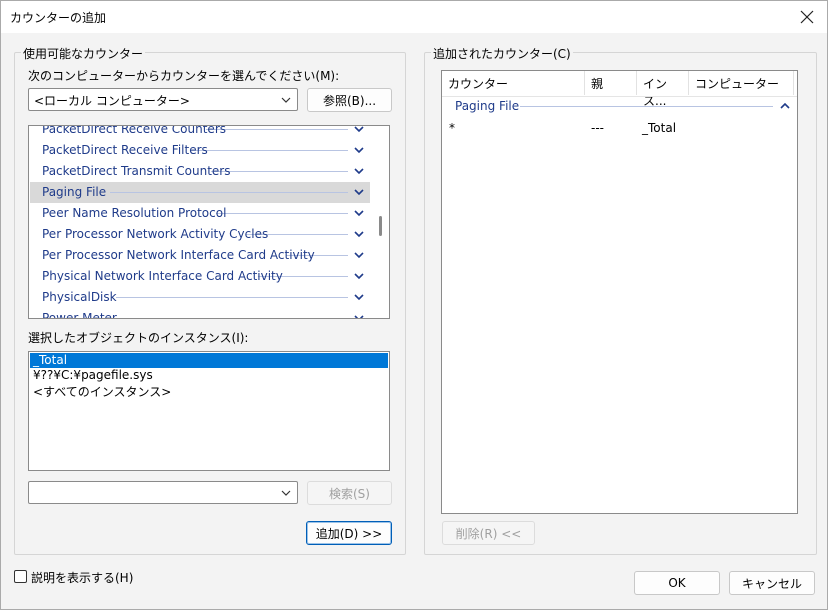 The height and width of the screenshot is (610, 828). Describe the element at coordinates (58, 18) in the screenshot. I see `window-title: カウンターの追加` at that location.